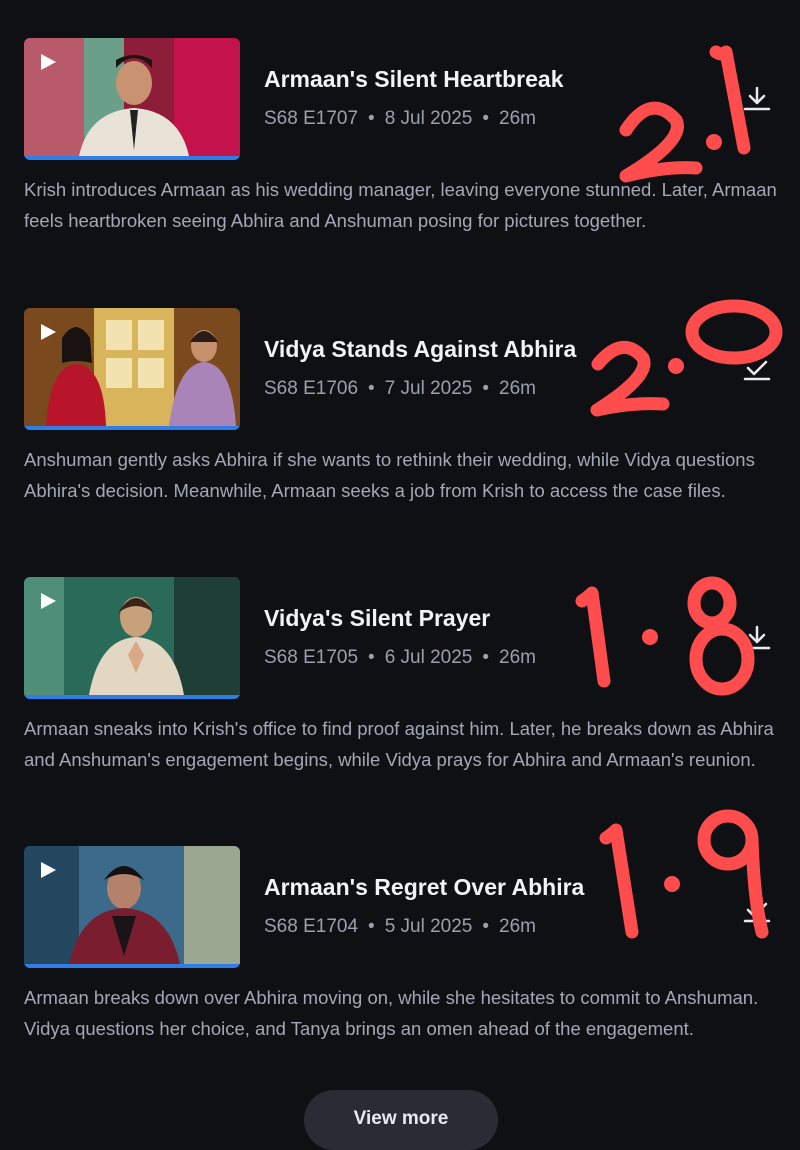  I want to click on view-more-button: View more, so click(401, 1120).